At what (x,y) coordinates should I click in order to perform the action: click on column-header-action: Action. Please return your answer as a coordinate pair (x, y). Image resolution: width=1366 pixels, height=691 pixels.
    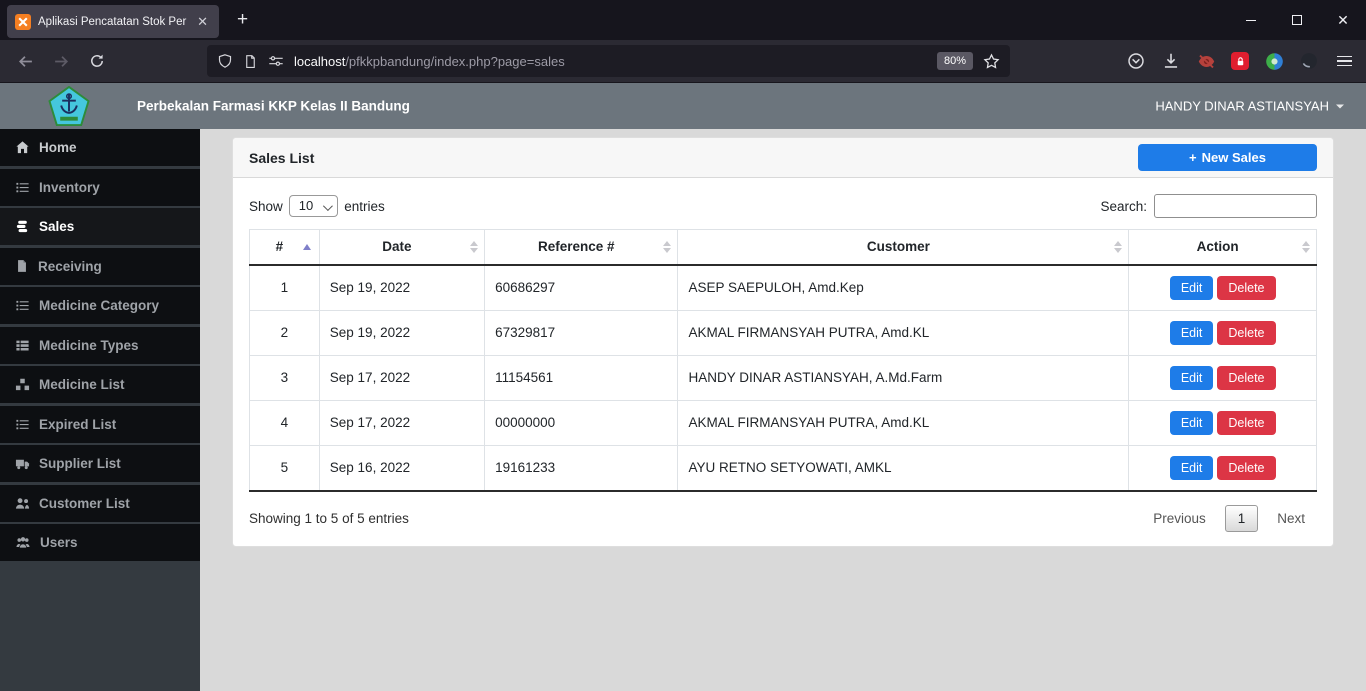
    Looking at the image, I should click on (1222, 247).